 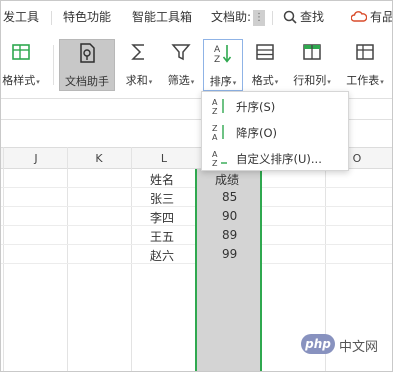 What do you see at coordinates (137, 52) in the screenshot?
I see `sum-icon` at bounding box center [137, 52].